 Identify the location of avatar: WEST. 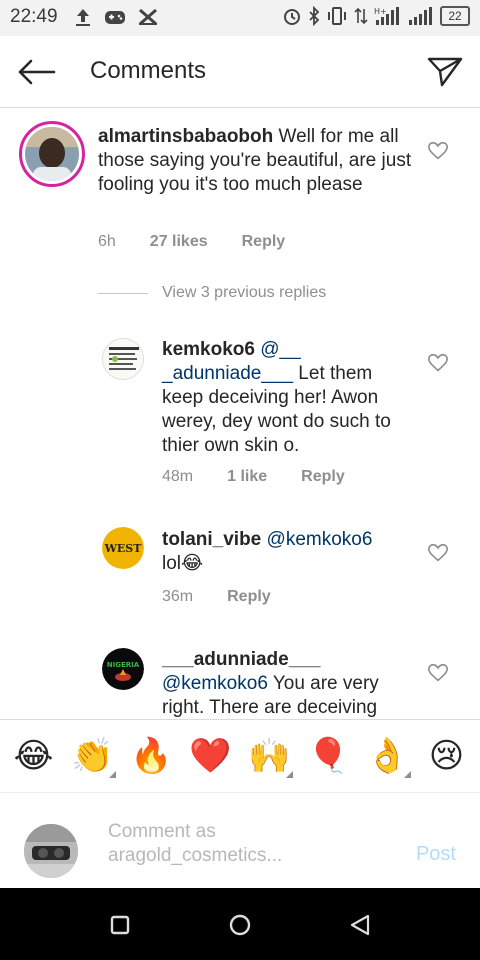
(123, 548).